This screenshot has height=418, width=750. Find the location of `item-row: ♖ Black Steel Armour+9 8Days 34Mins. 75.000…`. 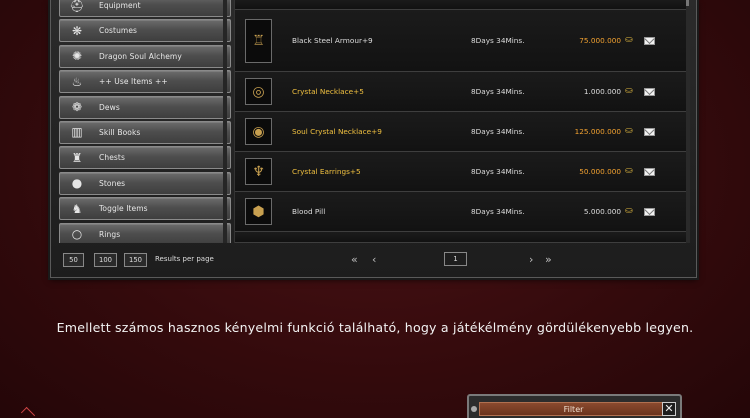

item-row: ♖ Black Steel Armour+9 8Days 34Mins. 75.000… is located at coordinates (460, 41).